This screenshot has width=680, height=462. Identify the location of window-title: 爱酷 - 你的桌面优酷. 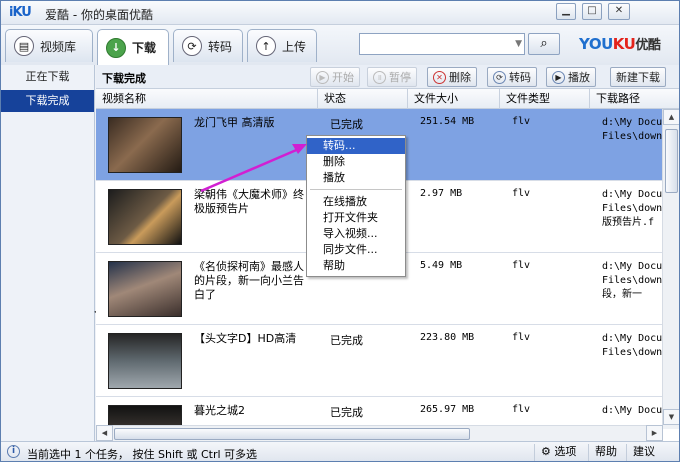
(99, 15).